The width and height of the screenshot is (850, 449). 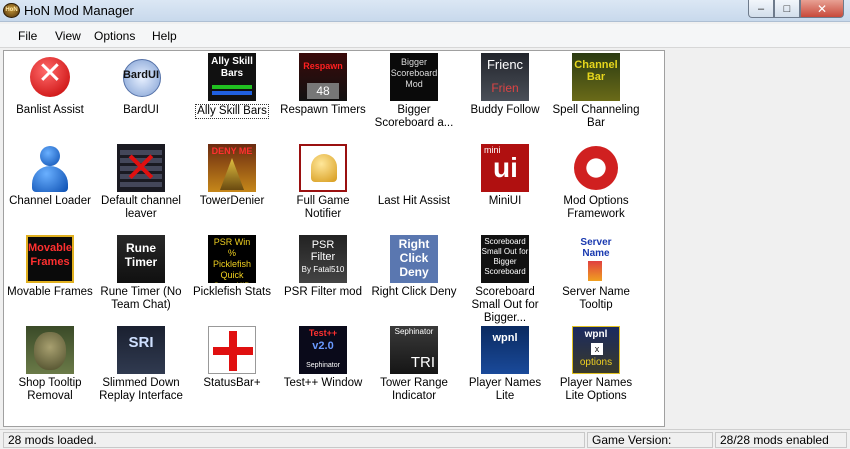 I want to click on mod-item: wpnl Player Names Lite, so click(x=505, y=364).